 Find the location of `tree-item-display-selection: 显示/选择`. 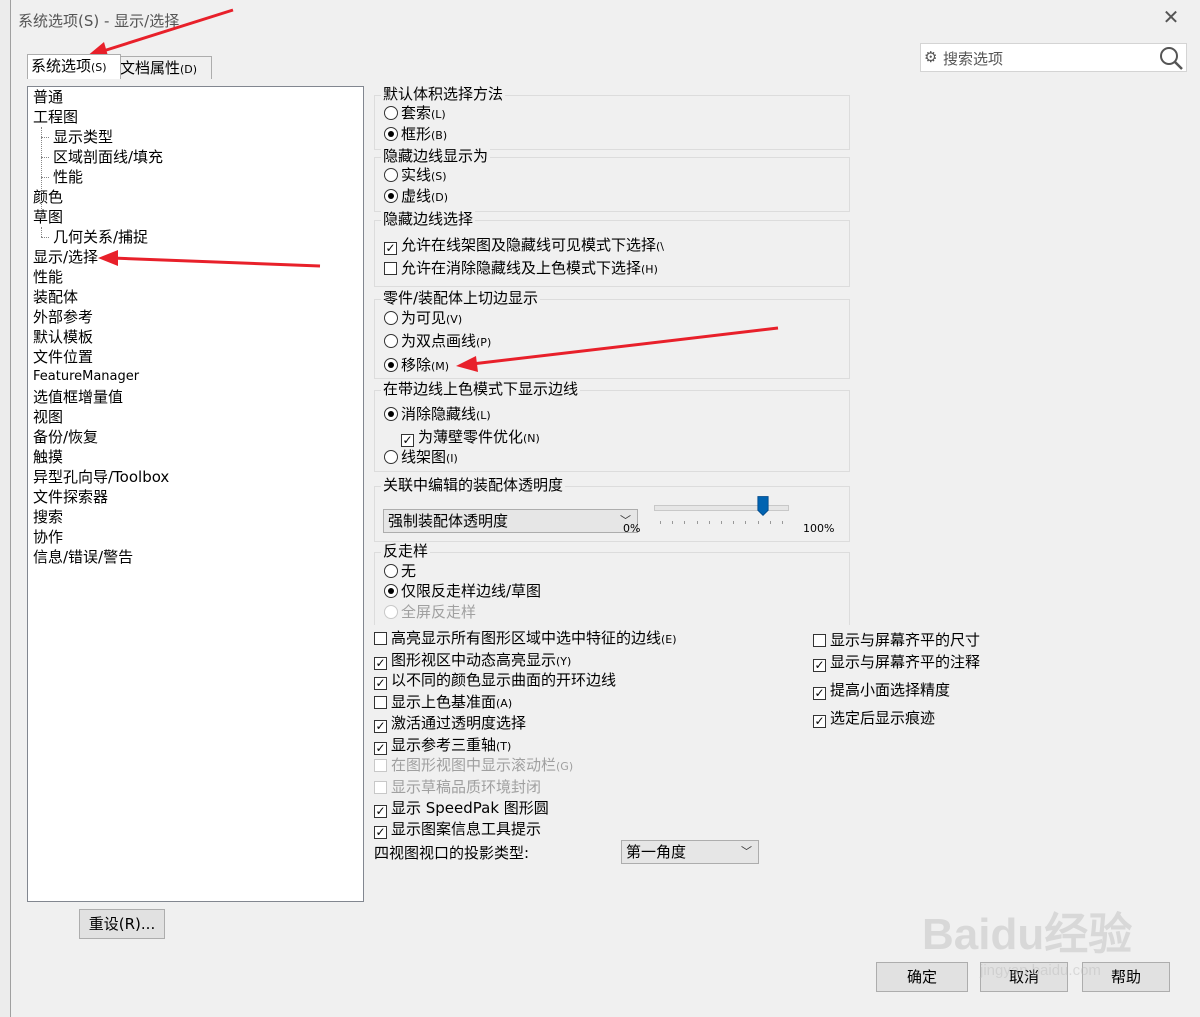

tree-item-display-selection: 显示/选择 is located at coordinates (65, 257).